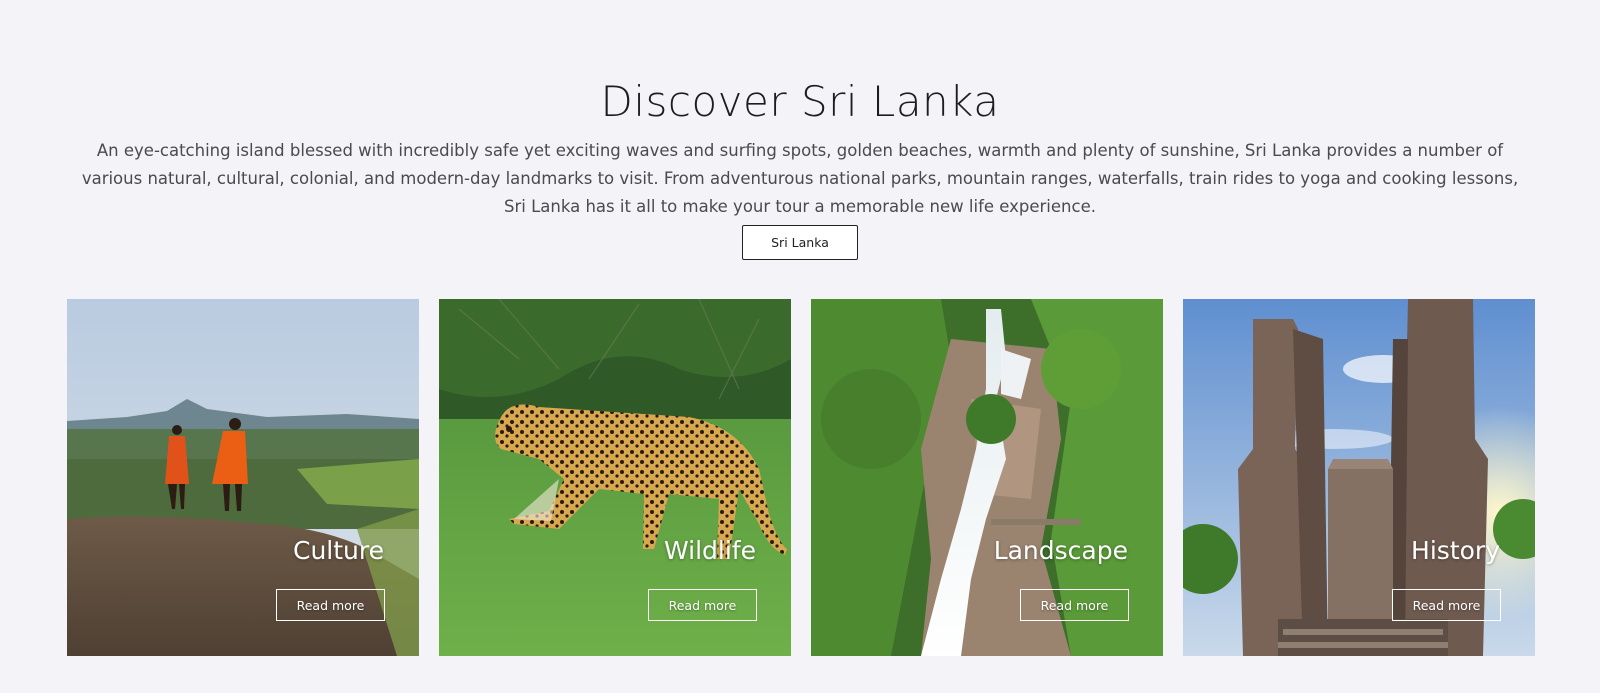 This screenshot has width=1600, height=693. Describe the element at coordinates (615, 477) in the screenshot. I see `card-wildlife: Wildlife Read more` at that location.